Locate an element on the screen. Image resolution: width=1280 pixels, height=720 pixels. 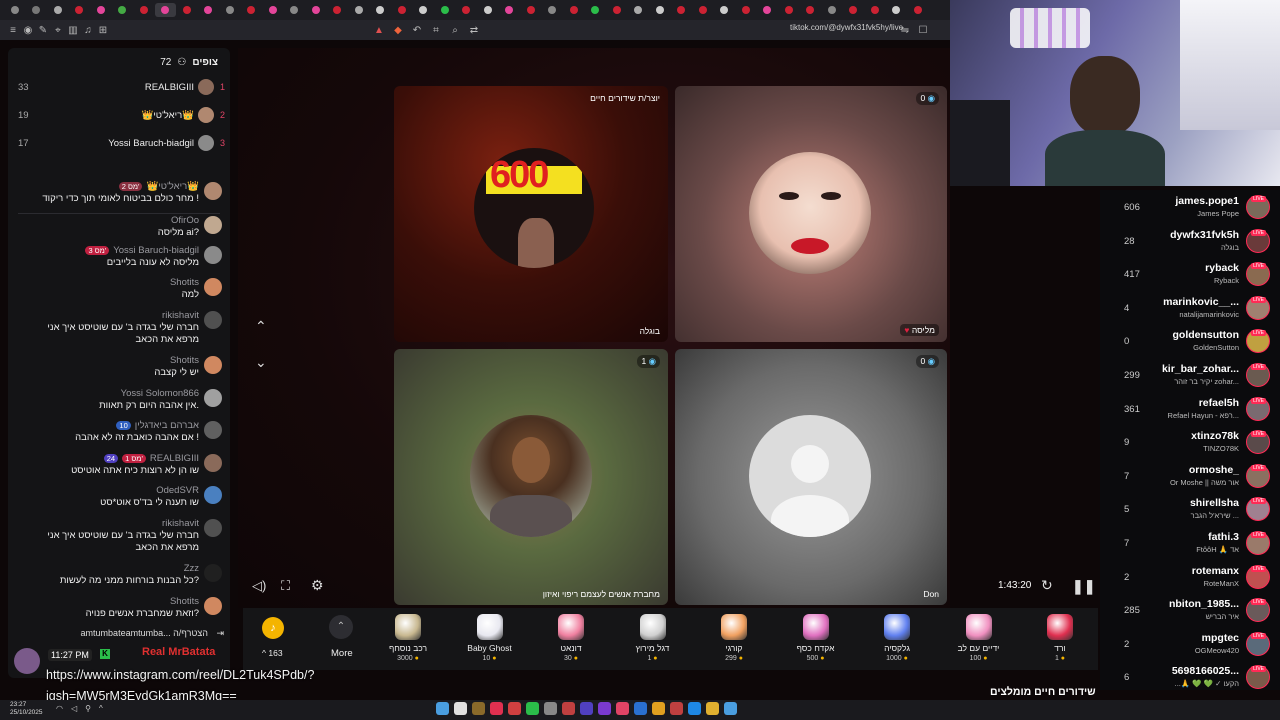
chat-username: 👑ריאל'טי👑 is located at coordinates (172, 186).